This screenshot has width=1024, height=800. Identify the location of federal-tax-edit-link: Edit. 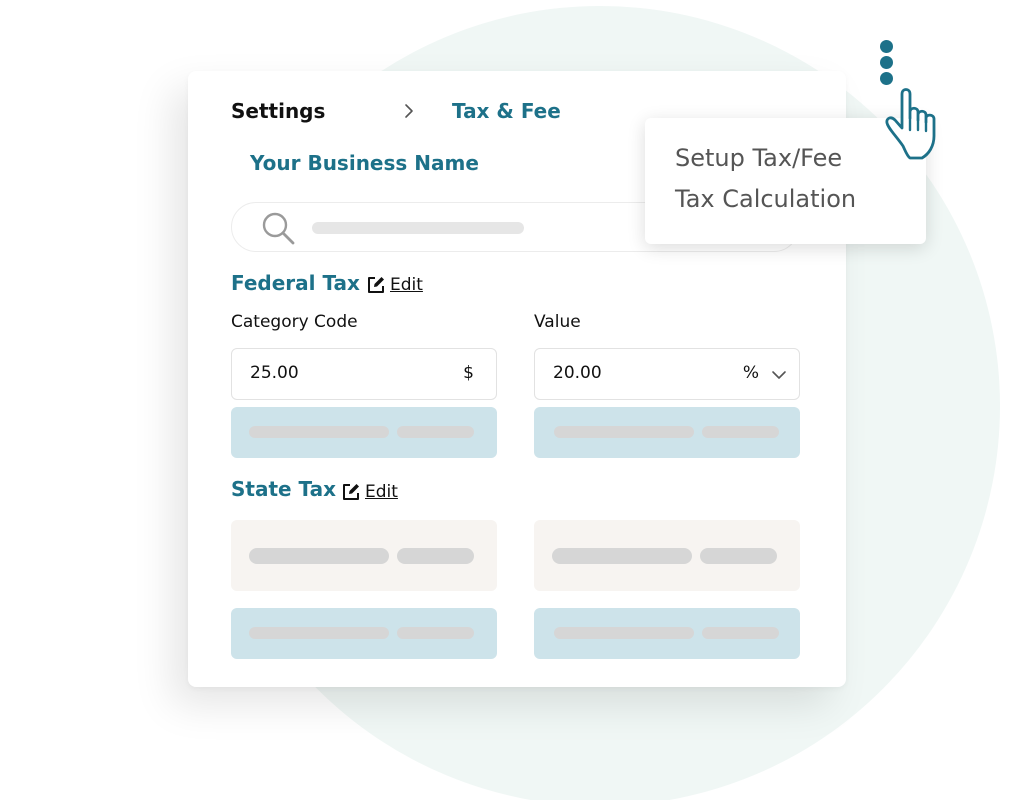
(394, 285).